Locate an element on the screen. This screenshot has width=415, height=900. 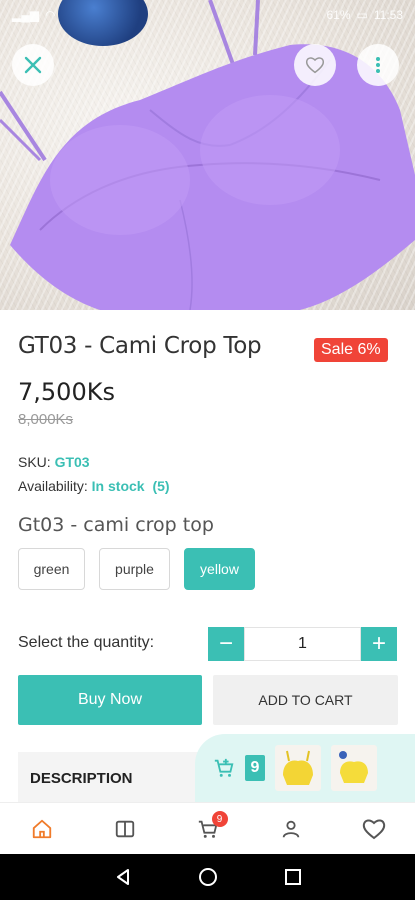
nav-cart: 9 is located at coordinates (207, 828).